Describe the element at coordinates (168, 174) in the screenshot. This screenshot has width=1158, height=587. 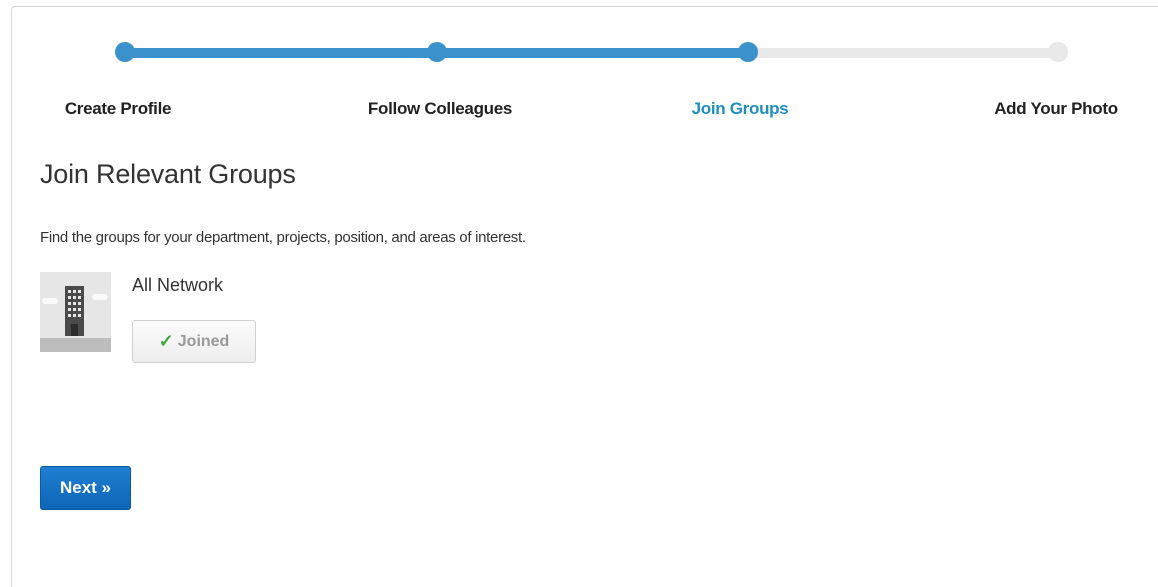
I see `page-title: Join Relevant Groups` at that location.